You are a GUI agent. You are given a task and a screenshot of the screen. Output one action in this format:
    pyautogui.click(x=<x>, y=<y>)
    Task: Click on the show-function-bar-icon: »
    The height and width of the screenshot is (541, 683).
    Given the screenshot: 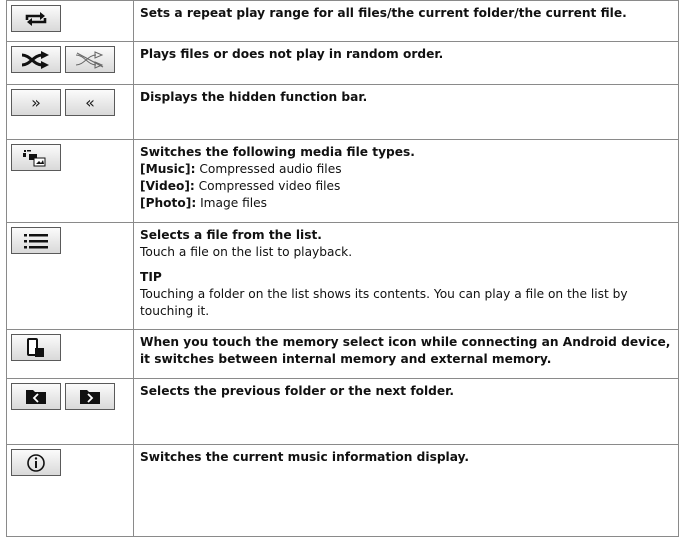 What is the action you would take?
    pyautogui.click(x=36, y=102)
    